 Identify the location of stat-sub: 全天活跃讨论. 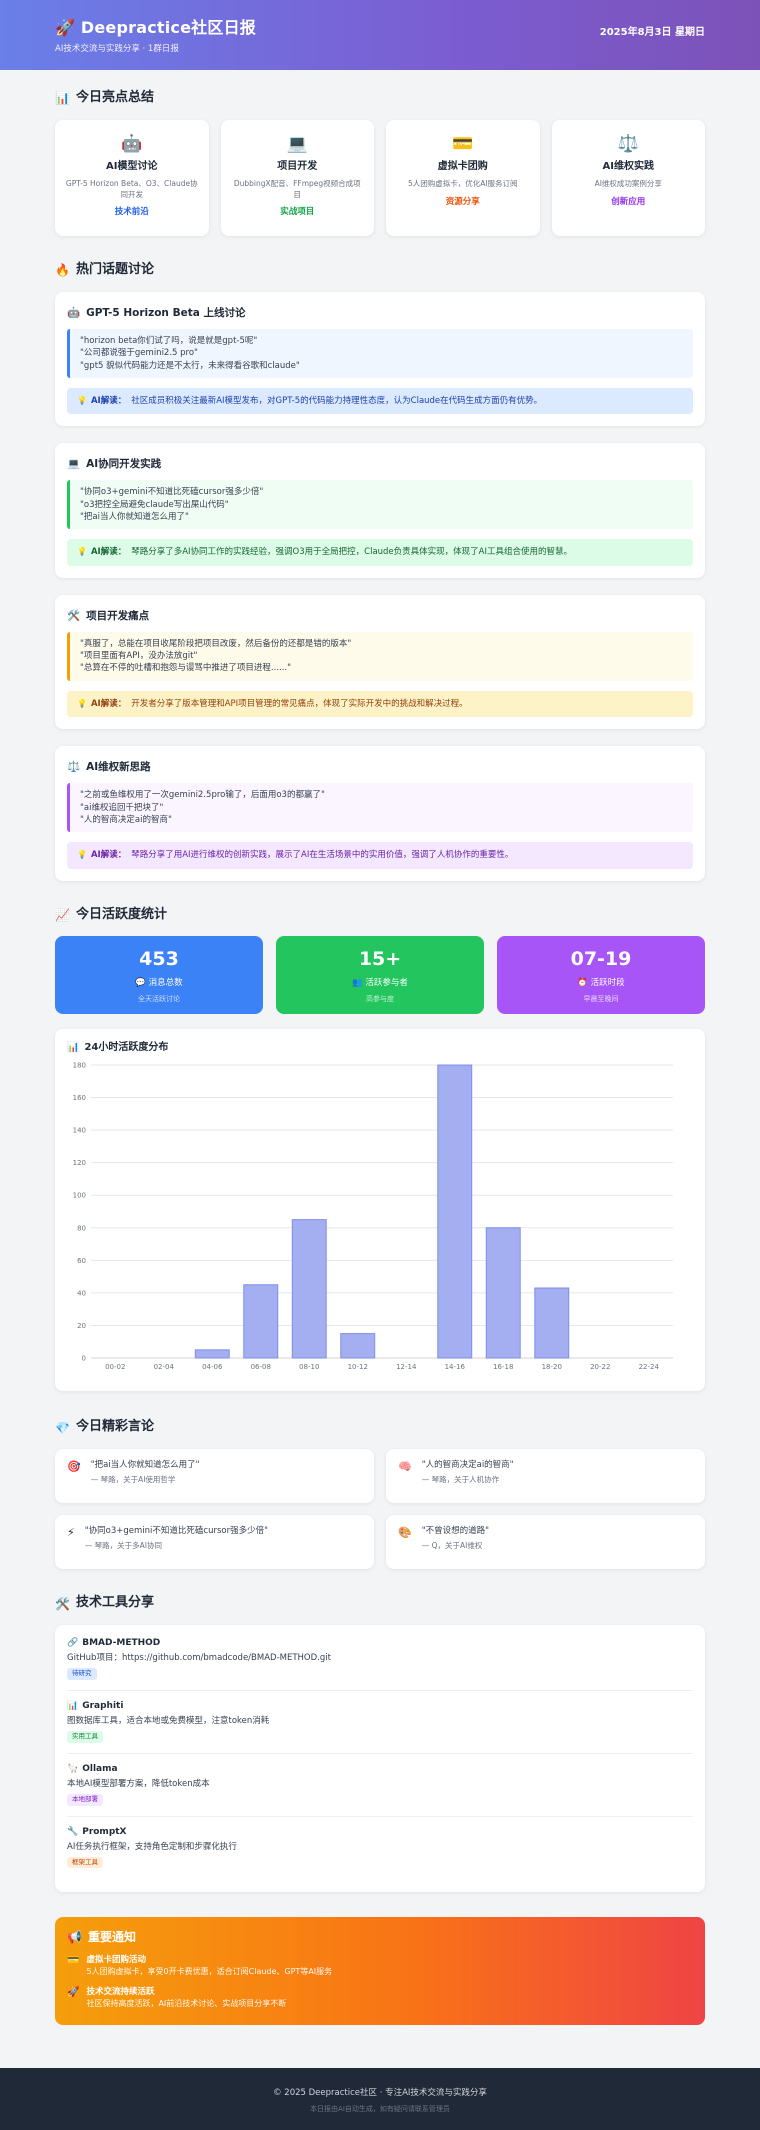
(159, 999).